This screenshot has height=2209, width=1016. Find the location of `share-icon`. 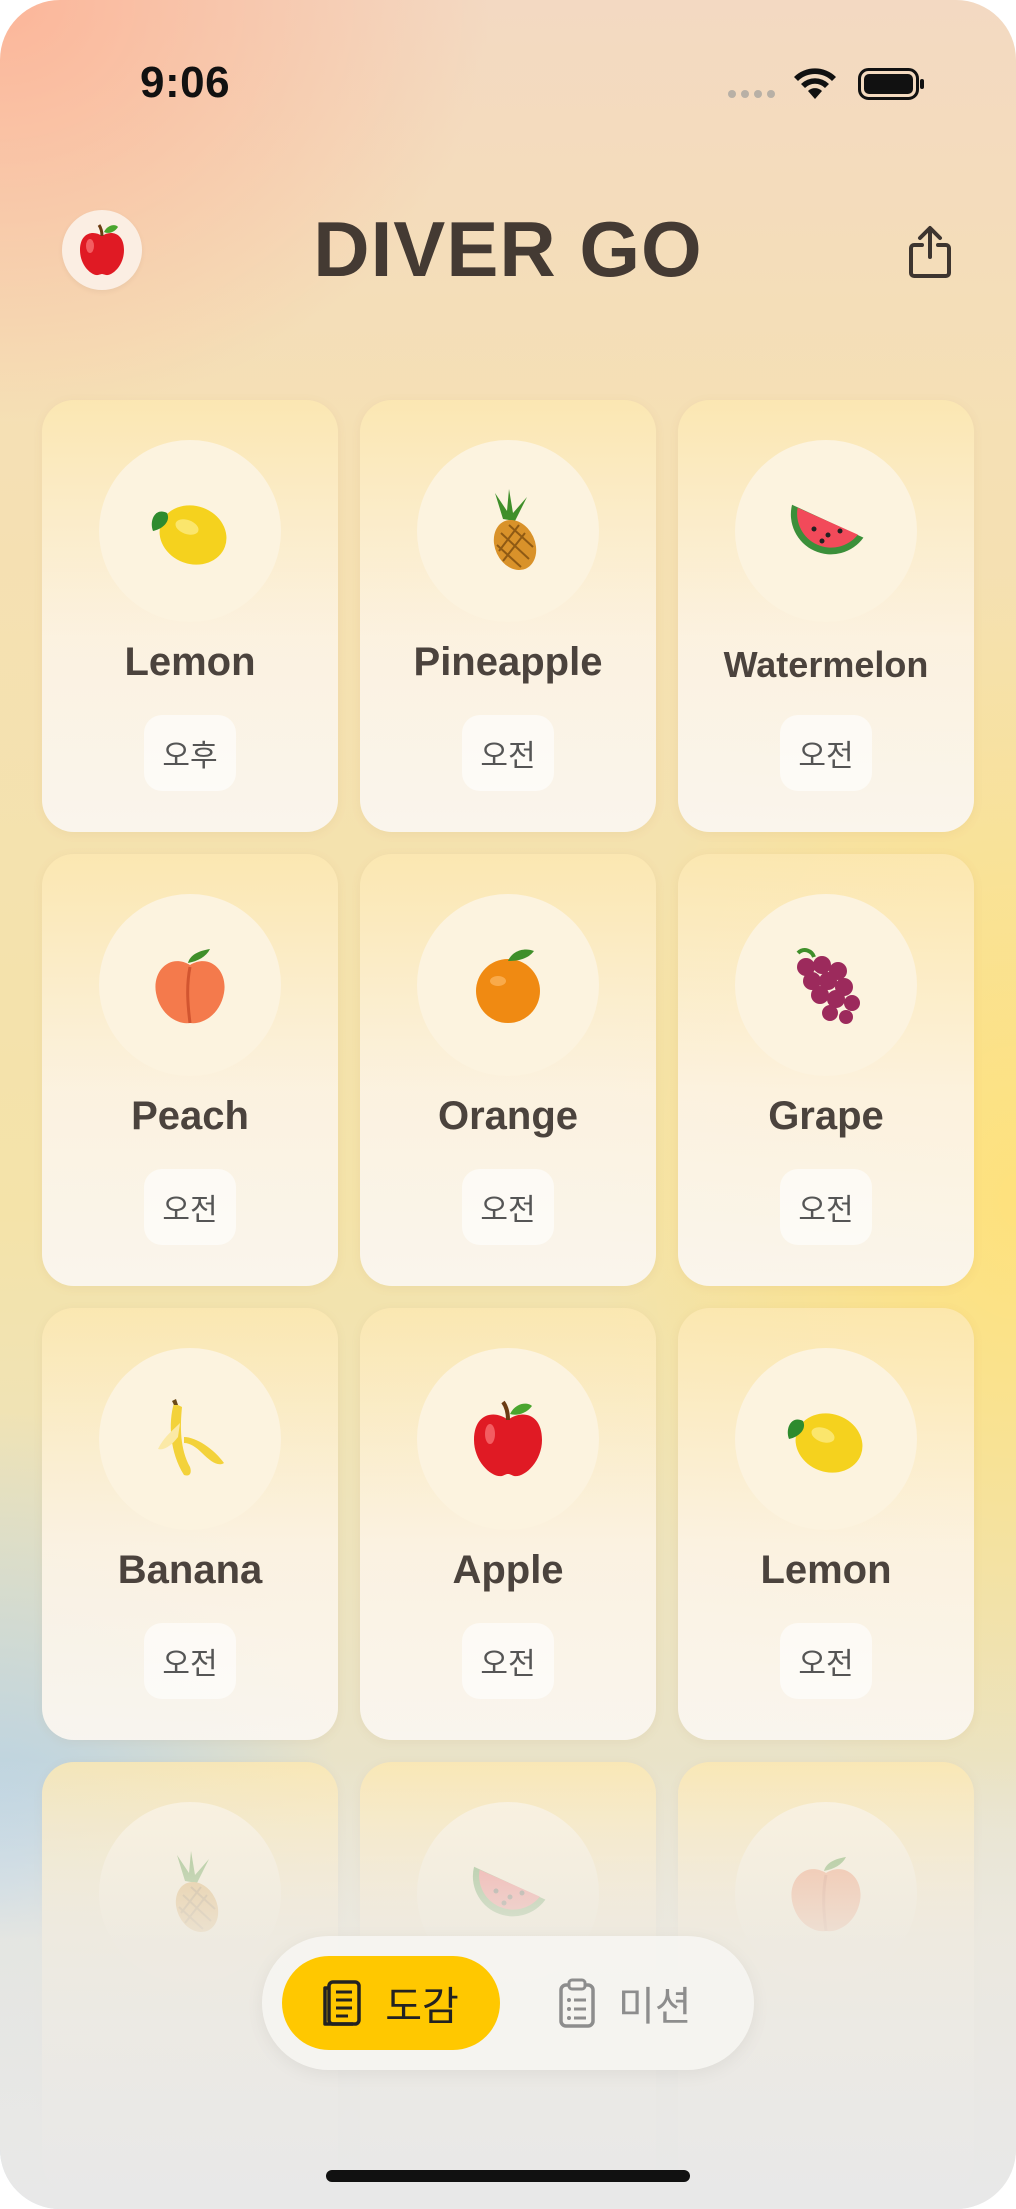

share-icon is located at coordinates (930, 252).